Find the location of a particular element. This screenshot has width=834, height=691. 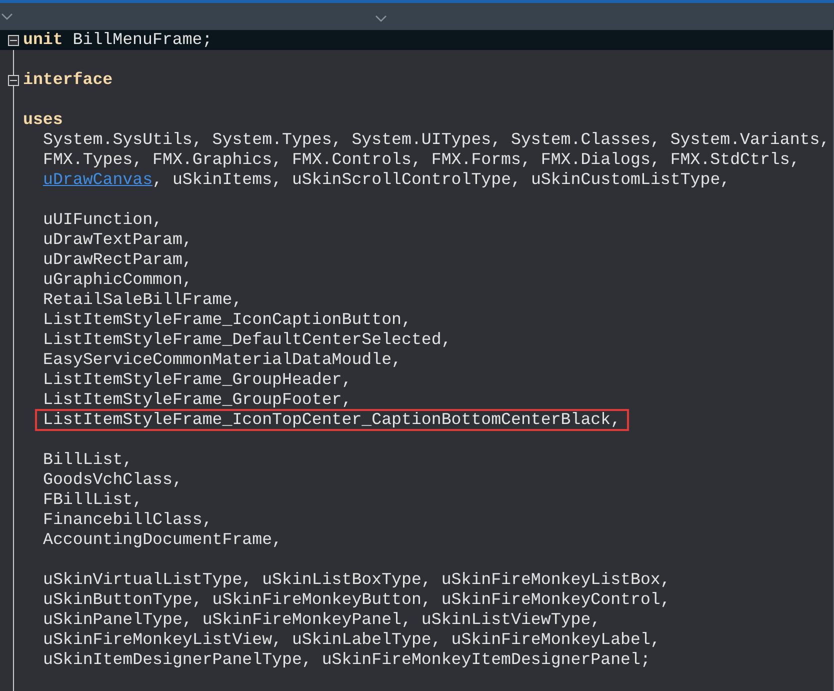

code-text: ListItemStyleFrame_GroupFooter, is located at coordinates (197, 400).